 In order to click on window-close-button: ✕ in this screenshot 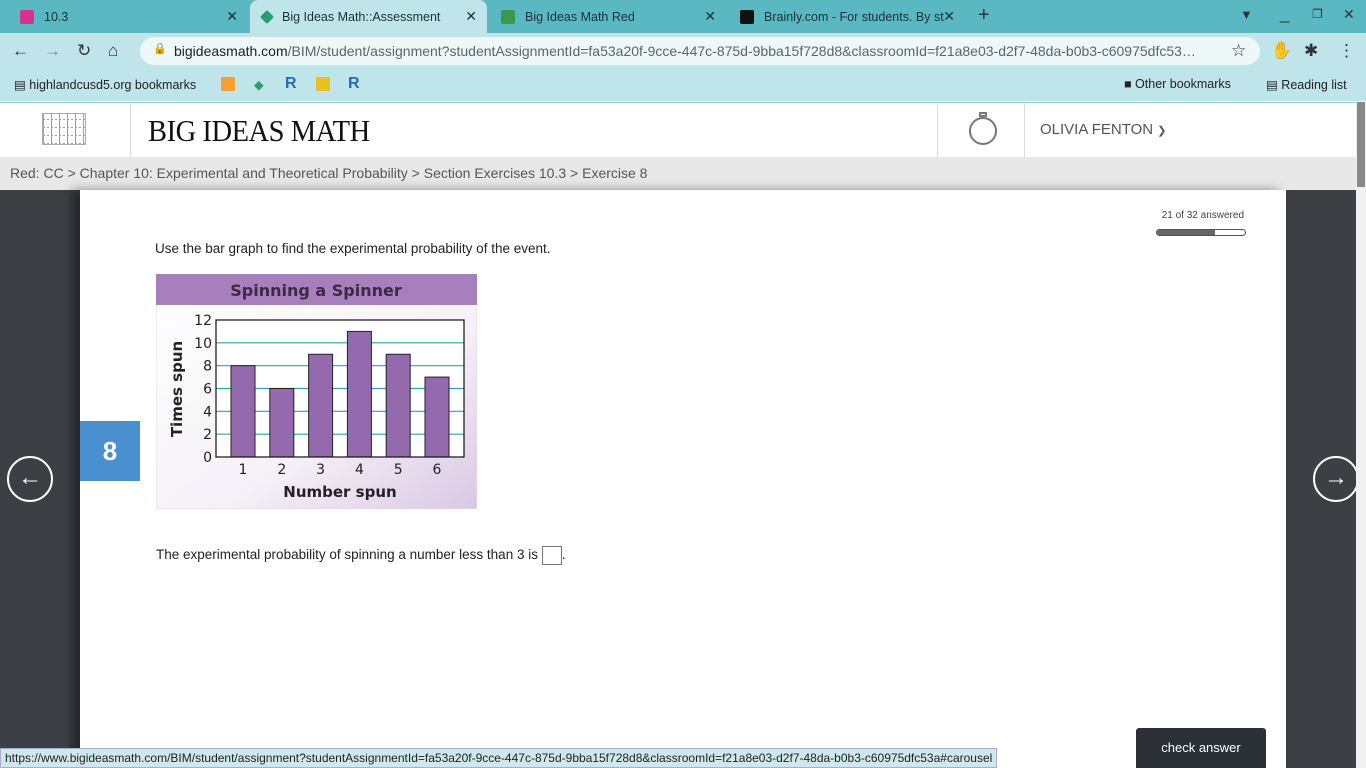, I will do `click(1349, 14)`.